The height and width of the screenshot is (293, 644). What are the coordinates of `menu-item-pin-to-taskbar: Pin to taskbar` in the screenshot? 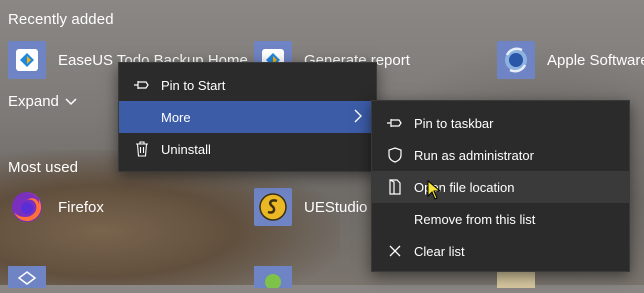 It's located at (500, 123).